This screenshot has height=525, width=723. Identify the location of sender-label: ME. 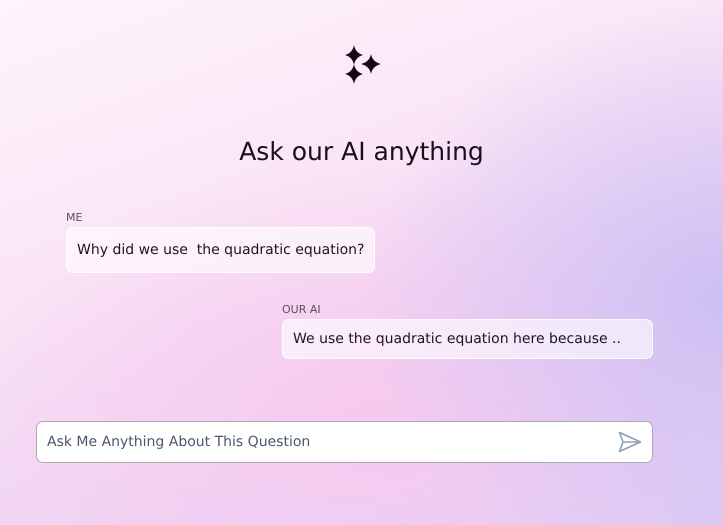
(74, 217).